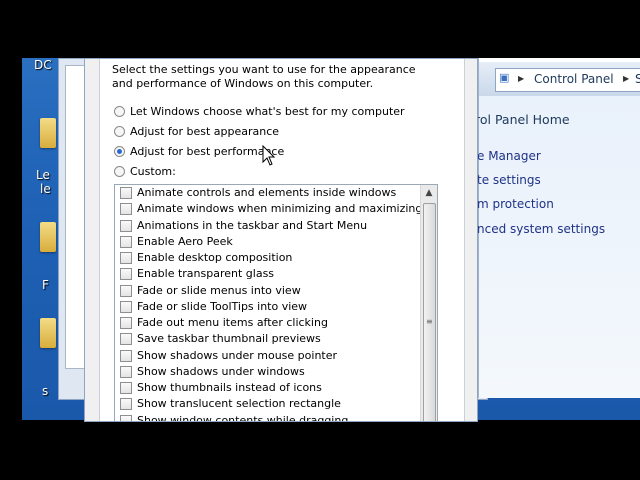 This screenshot has height=480, width=640. Describe the element at coordinates (229, 339) in the screenshot. I see `effect-label: Save taskbar thumbnail previews` at that location.